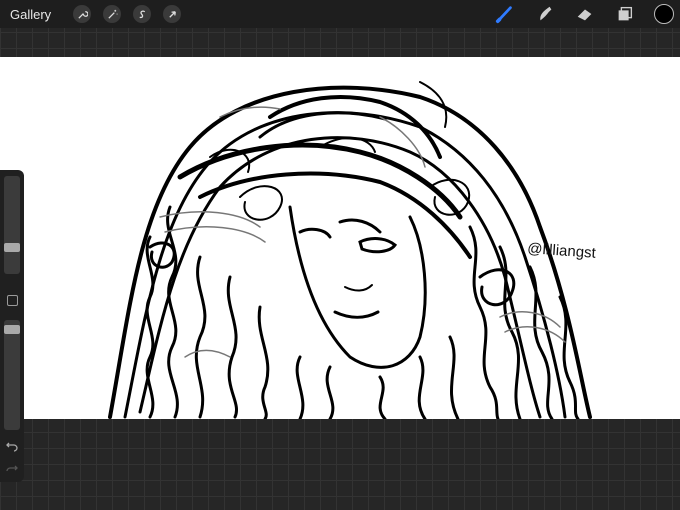 The image size is (680, 510). I want to click on top-toolbar: Gallery, so click(340, 14).